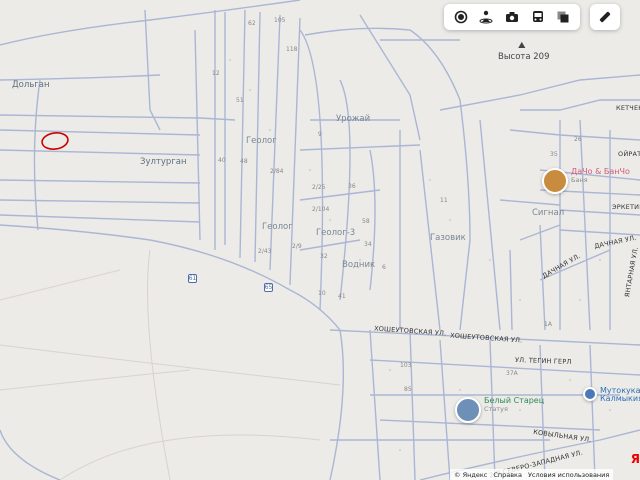  I want to click on poi-title: ДаЧо & БанЧо, so click(600, 171).